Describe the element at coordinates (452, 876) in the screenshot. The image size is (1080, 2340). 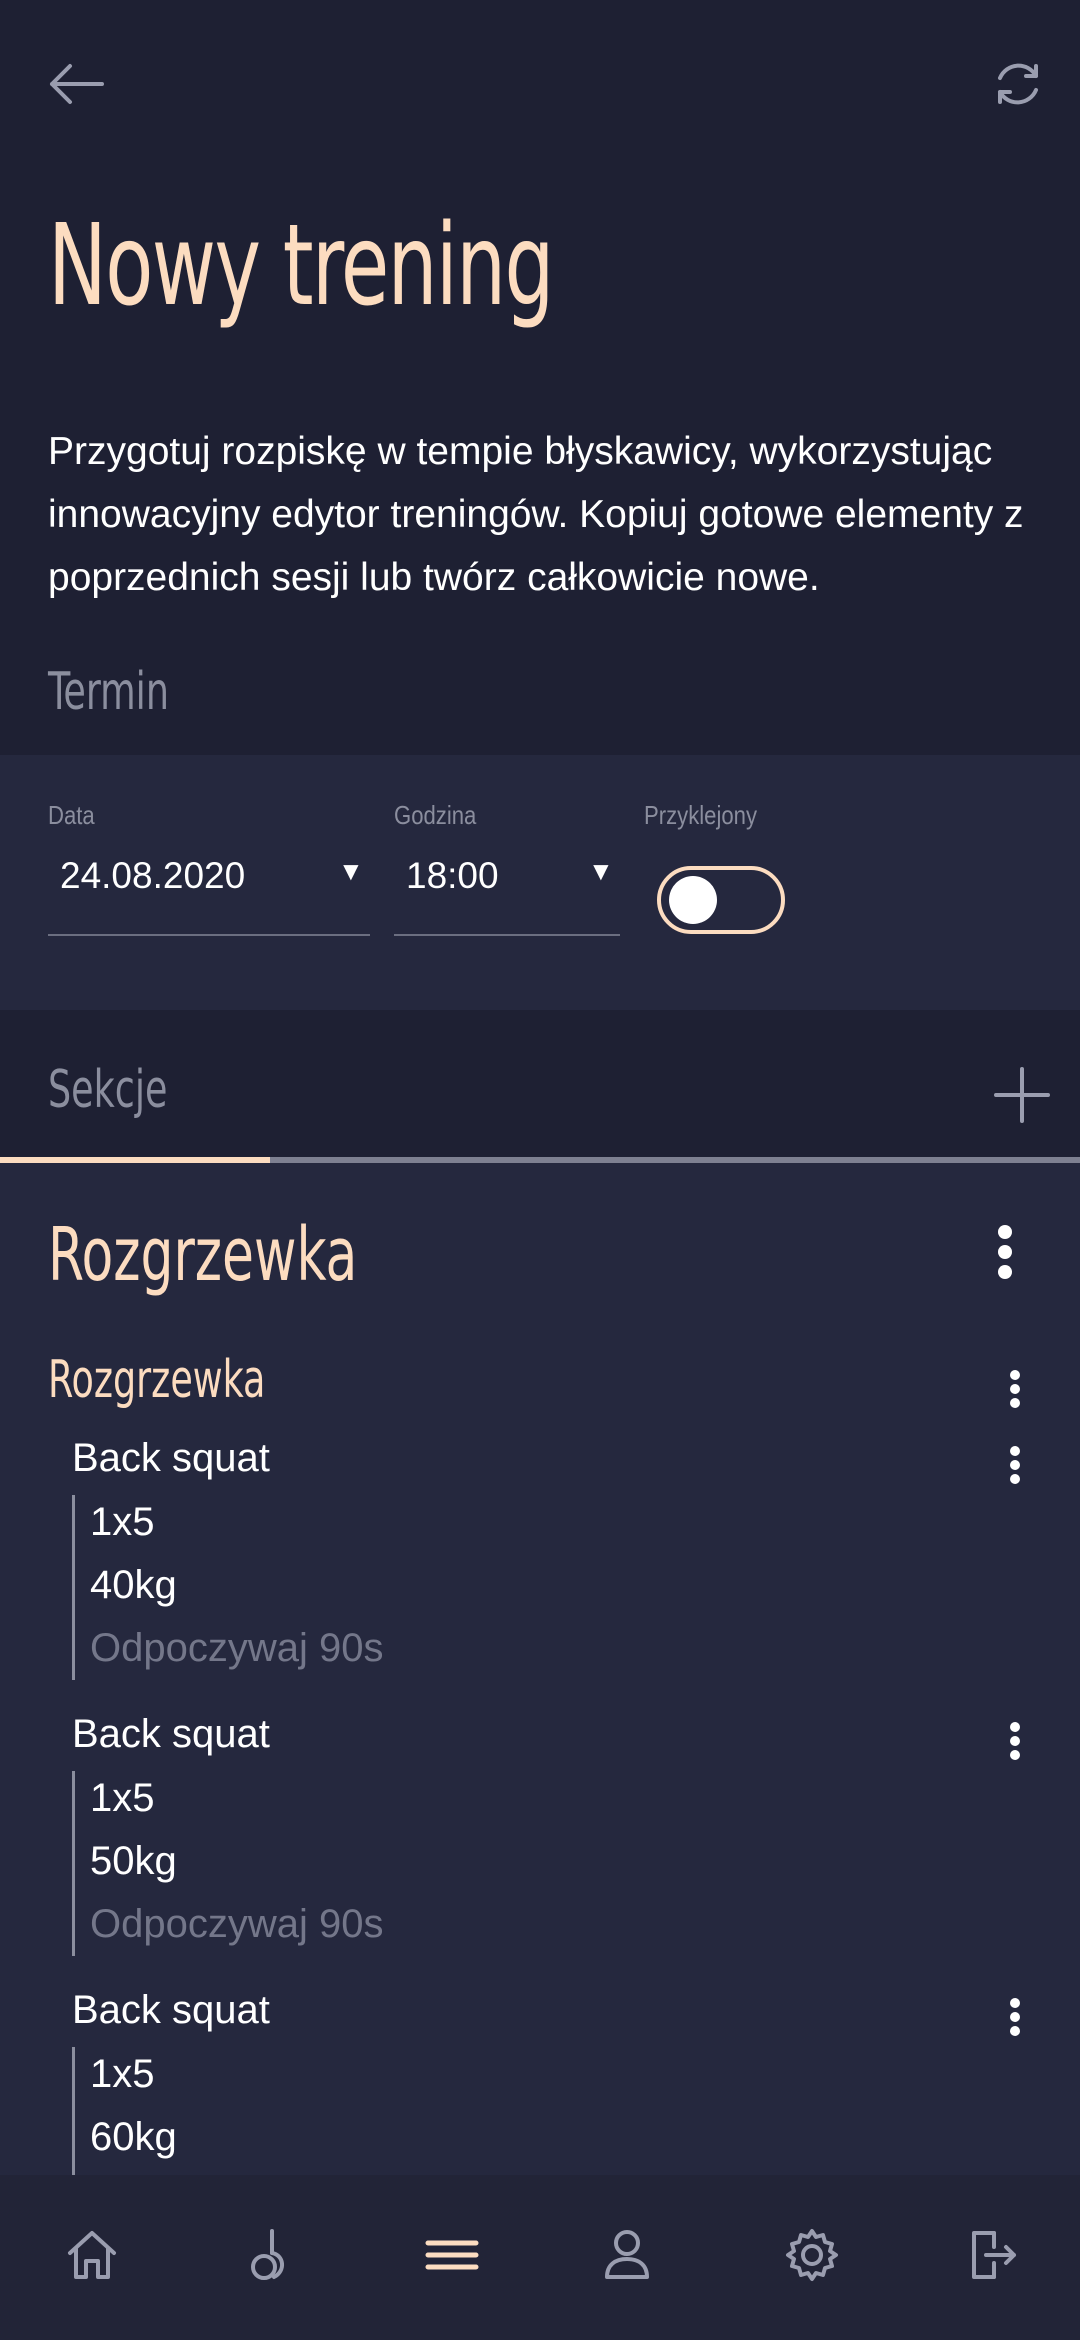
I see `time-select: 18:00` at that location.